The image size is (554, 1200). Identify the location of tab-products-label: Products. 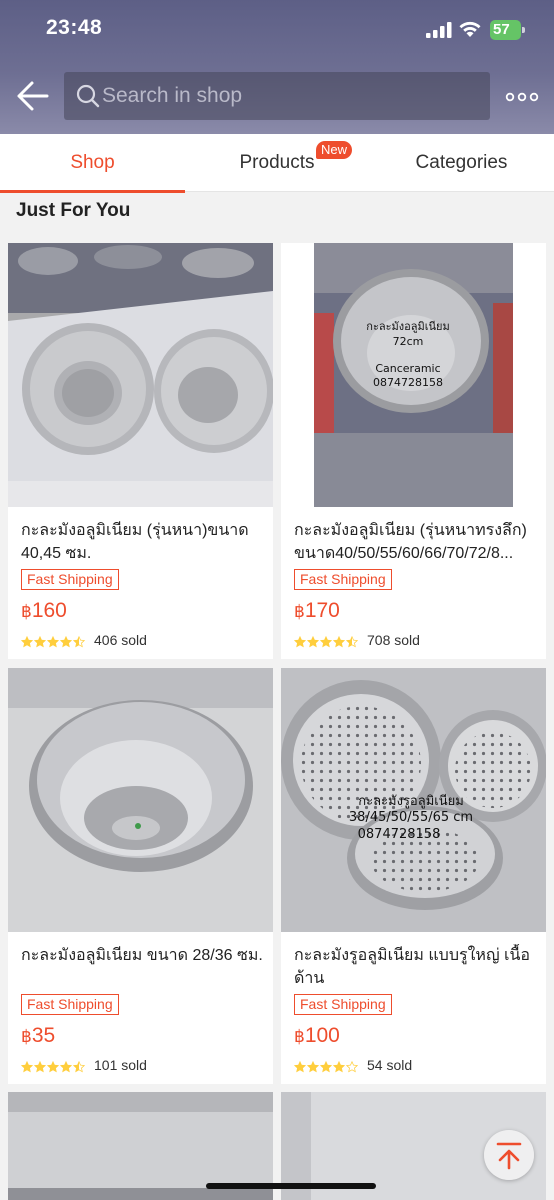
(277, 162).